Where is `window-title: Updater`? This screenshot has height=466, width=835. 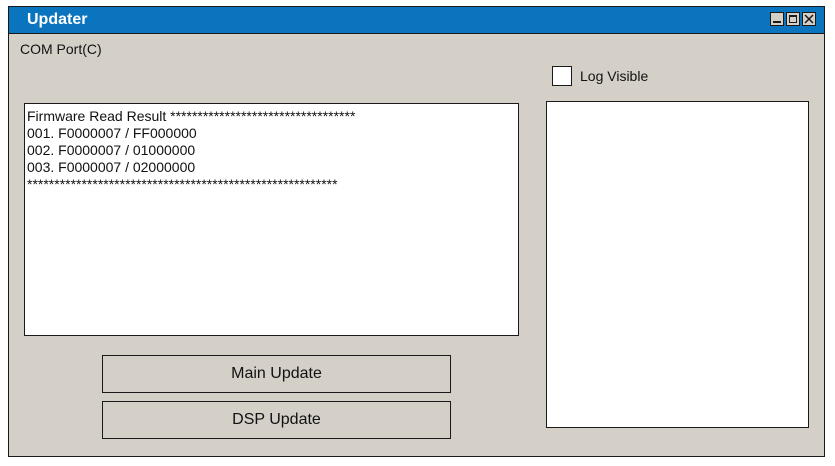 window-title: Updater is located at coordinates (57, 19).